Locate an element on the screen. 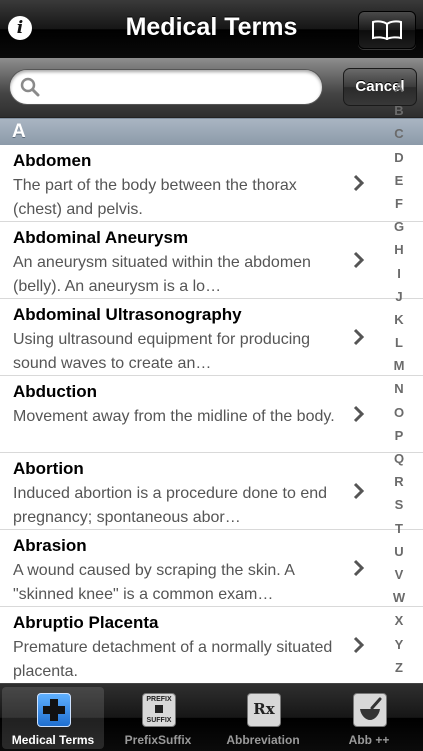 This screenshot has height=751, width=423. rx-icon-text: Rx is located at coordinates (264, 709).